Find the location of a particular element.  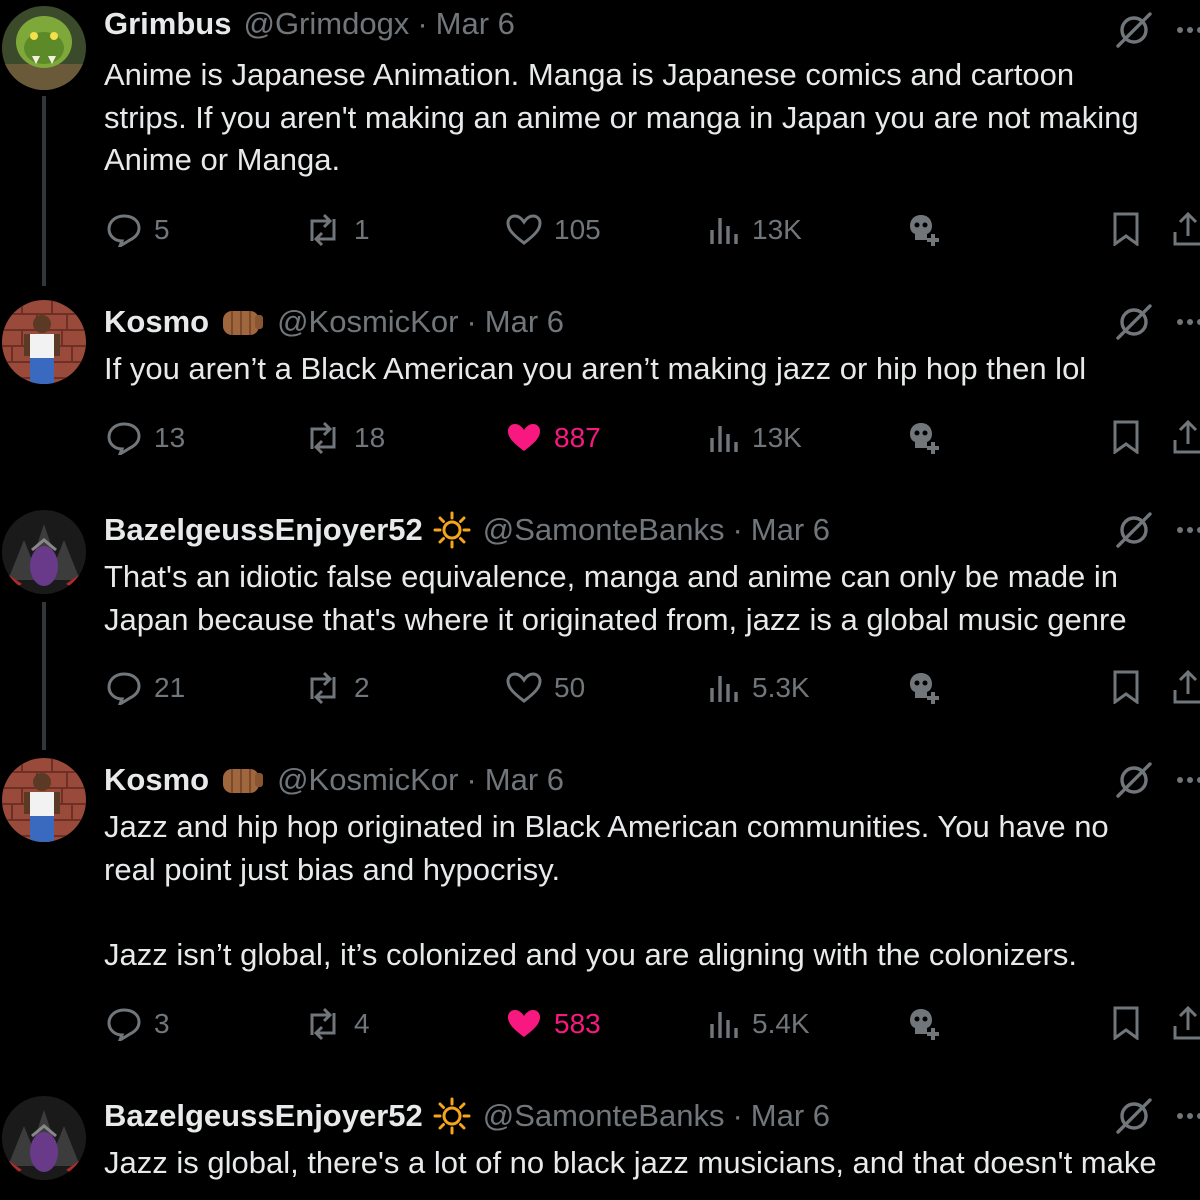

reply-button: 21 is located at coordinates (145, 688).